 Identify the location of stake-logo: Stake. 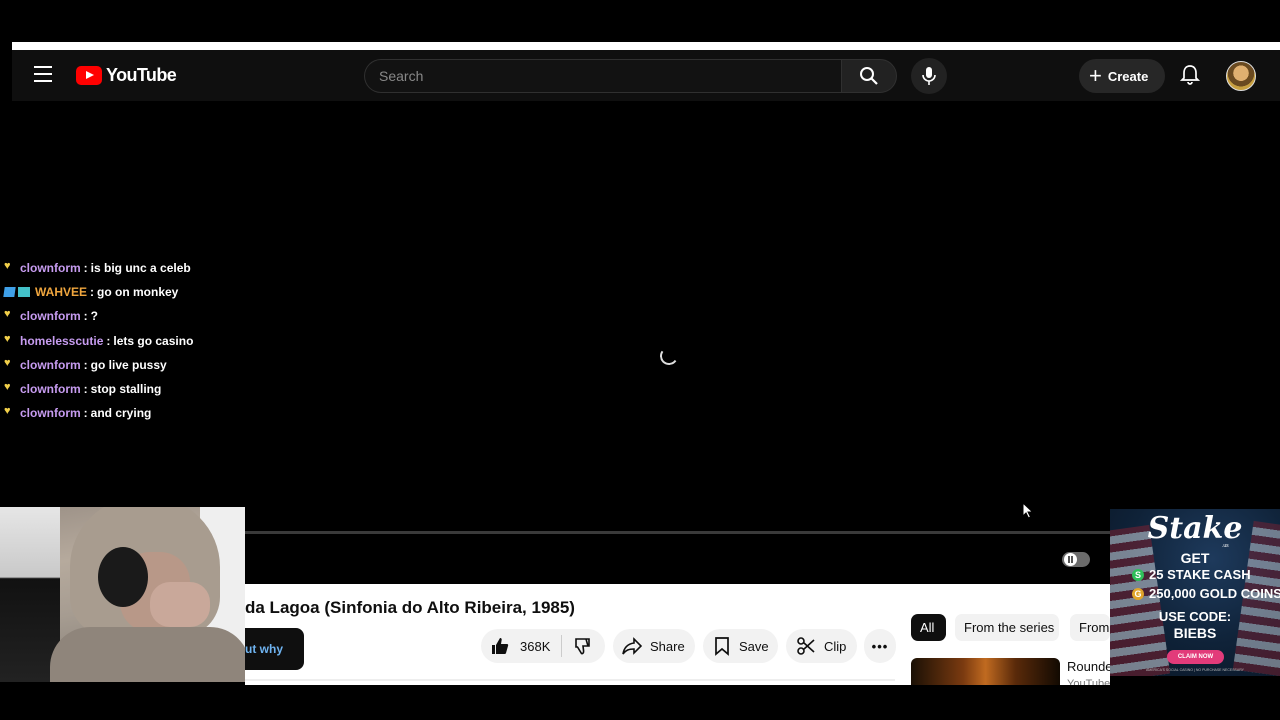
(1195, 528).